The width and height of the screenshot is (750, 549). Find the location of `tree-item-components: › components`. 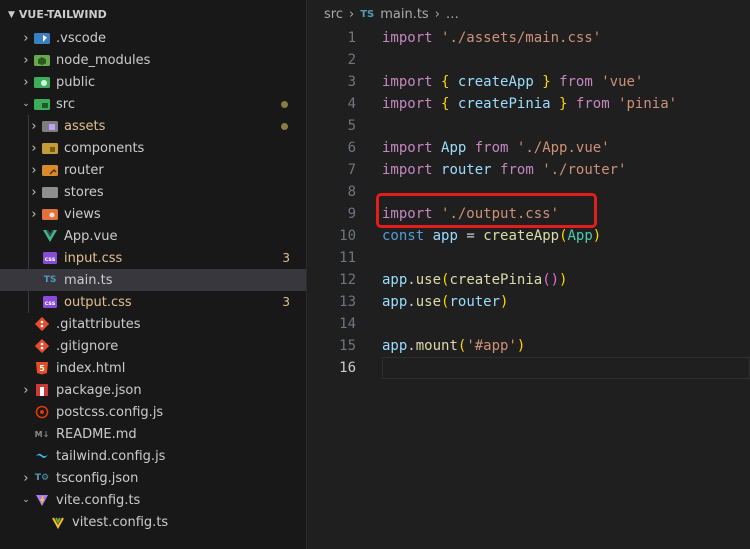

tree-item-components: › components is located at coordinates (153, 148).